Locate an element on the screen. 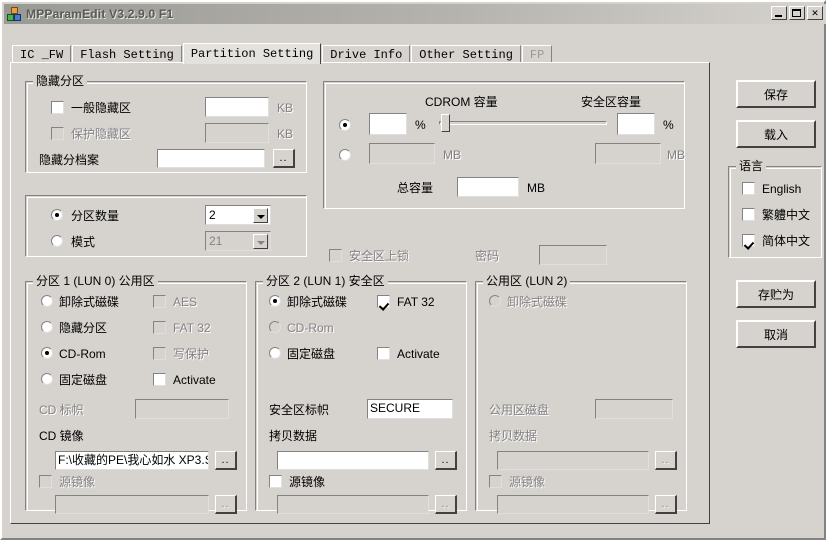  partition-mode-group: 分区数量 2 模式 21 is located at coordinates (166, 226).